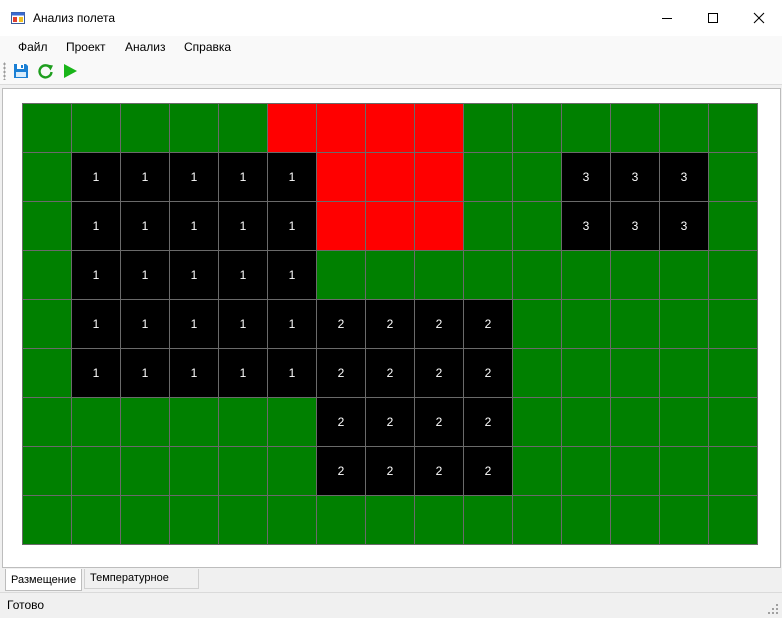 The height and width of the screenshot is (618, 782). I want to click on refresh-button, so click(45, 71).